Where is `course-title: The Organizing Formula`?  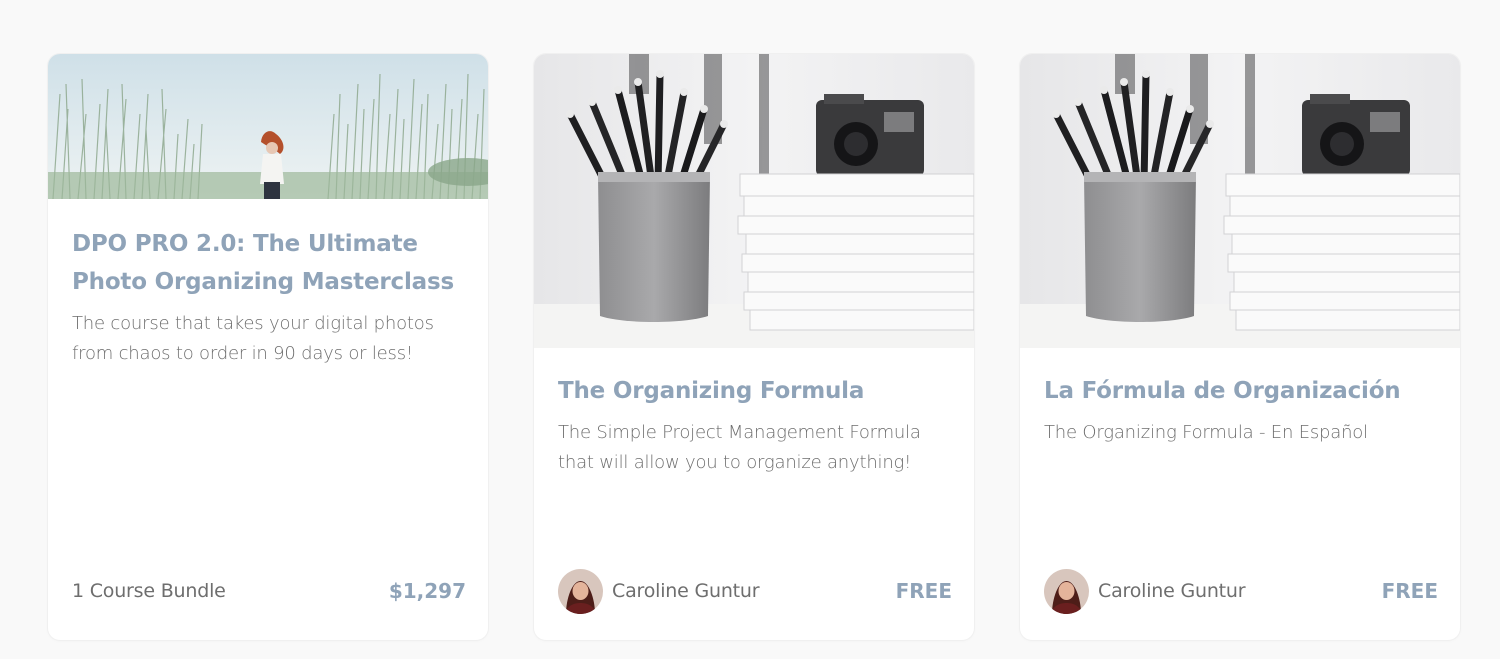
course-title: The Organizing Formula is located at coordinates (754, 391).